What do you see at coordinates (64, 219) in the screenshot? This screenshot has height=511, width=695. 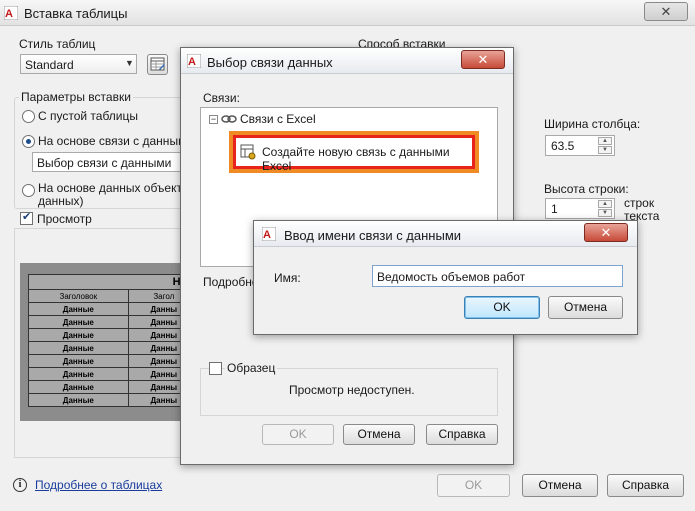 I see `preview-label: Просмотр` at bounding box center [64, 219].